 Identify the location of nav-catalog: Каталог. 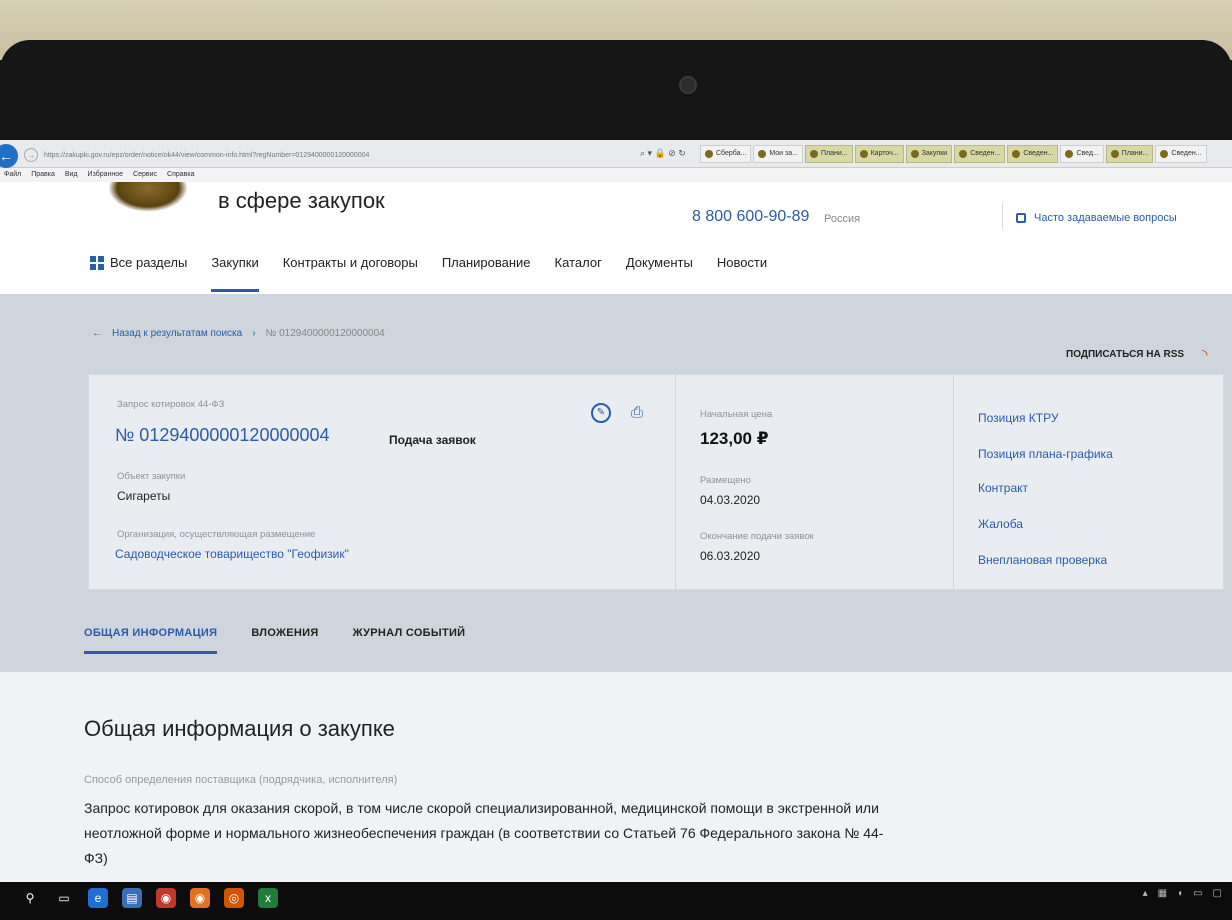
(578, 272).